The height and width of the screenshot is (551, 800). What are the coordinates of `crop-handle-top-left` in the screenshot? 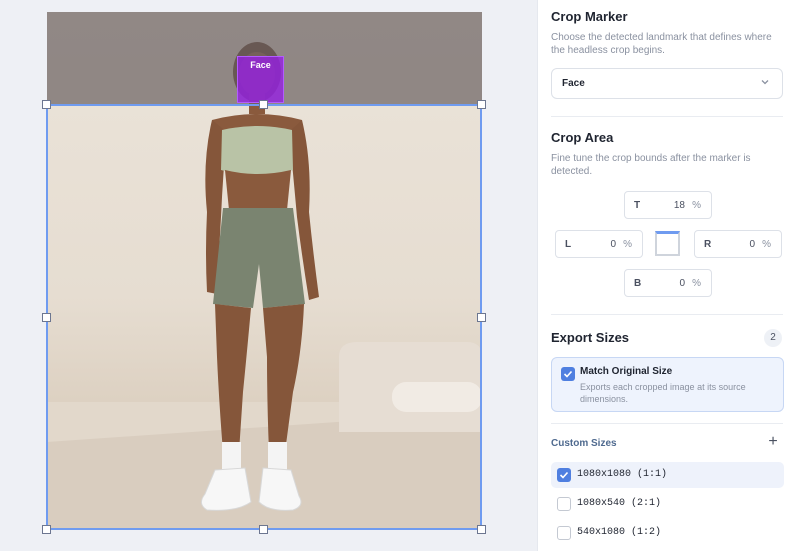 It's located at (46, 104).